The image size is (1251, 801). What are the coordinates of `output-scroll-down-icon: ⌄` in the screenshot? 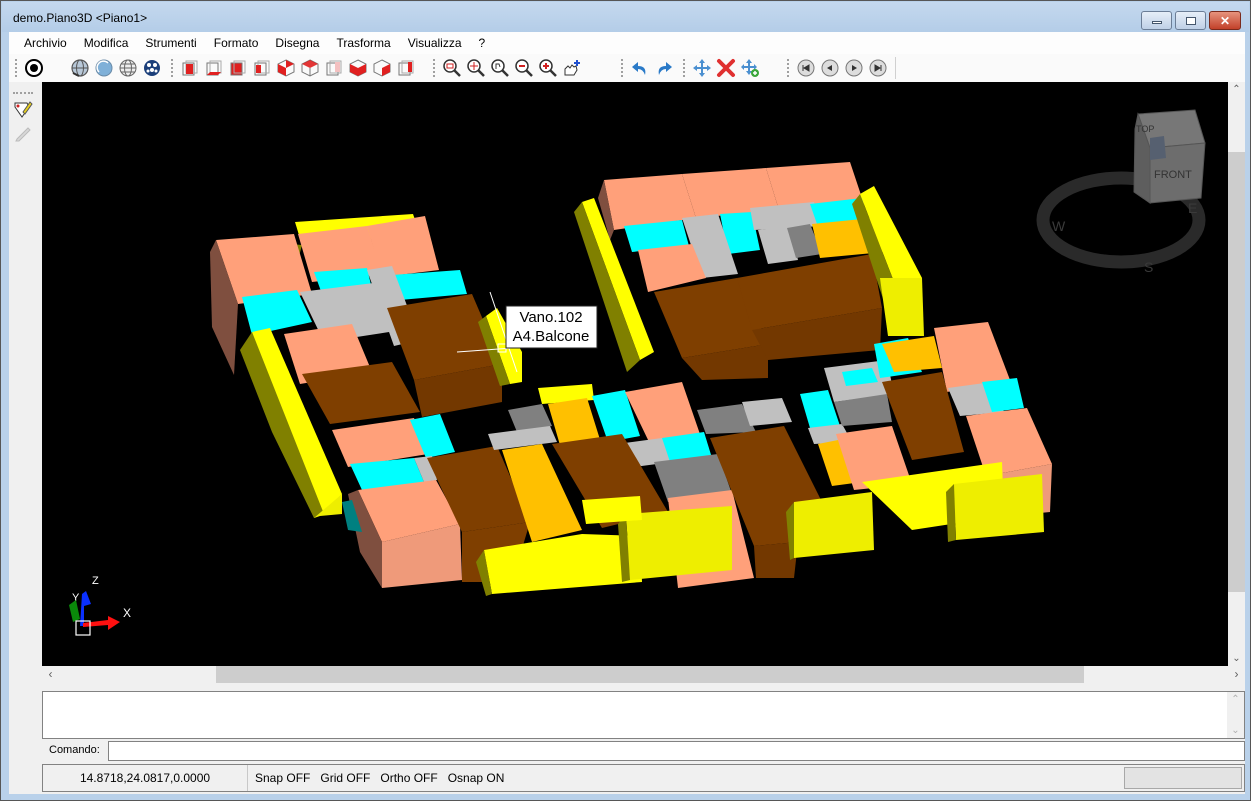 It's located at (1235, 730).